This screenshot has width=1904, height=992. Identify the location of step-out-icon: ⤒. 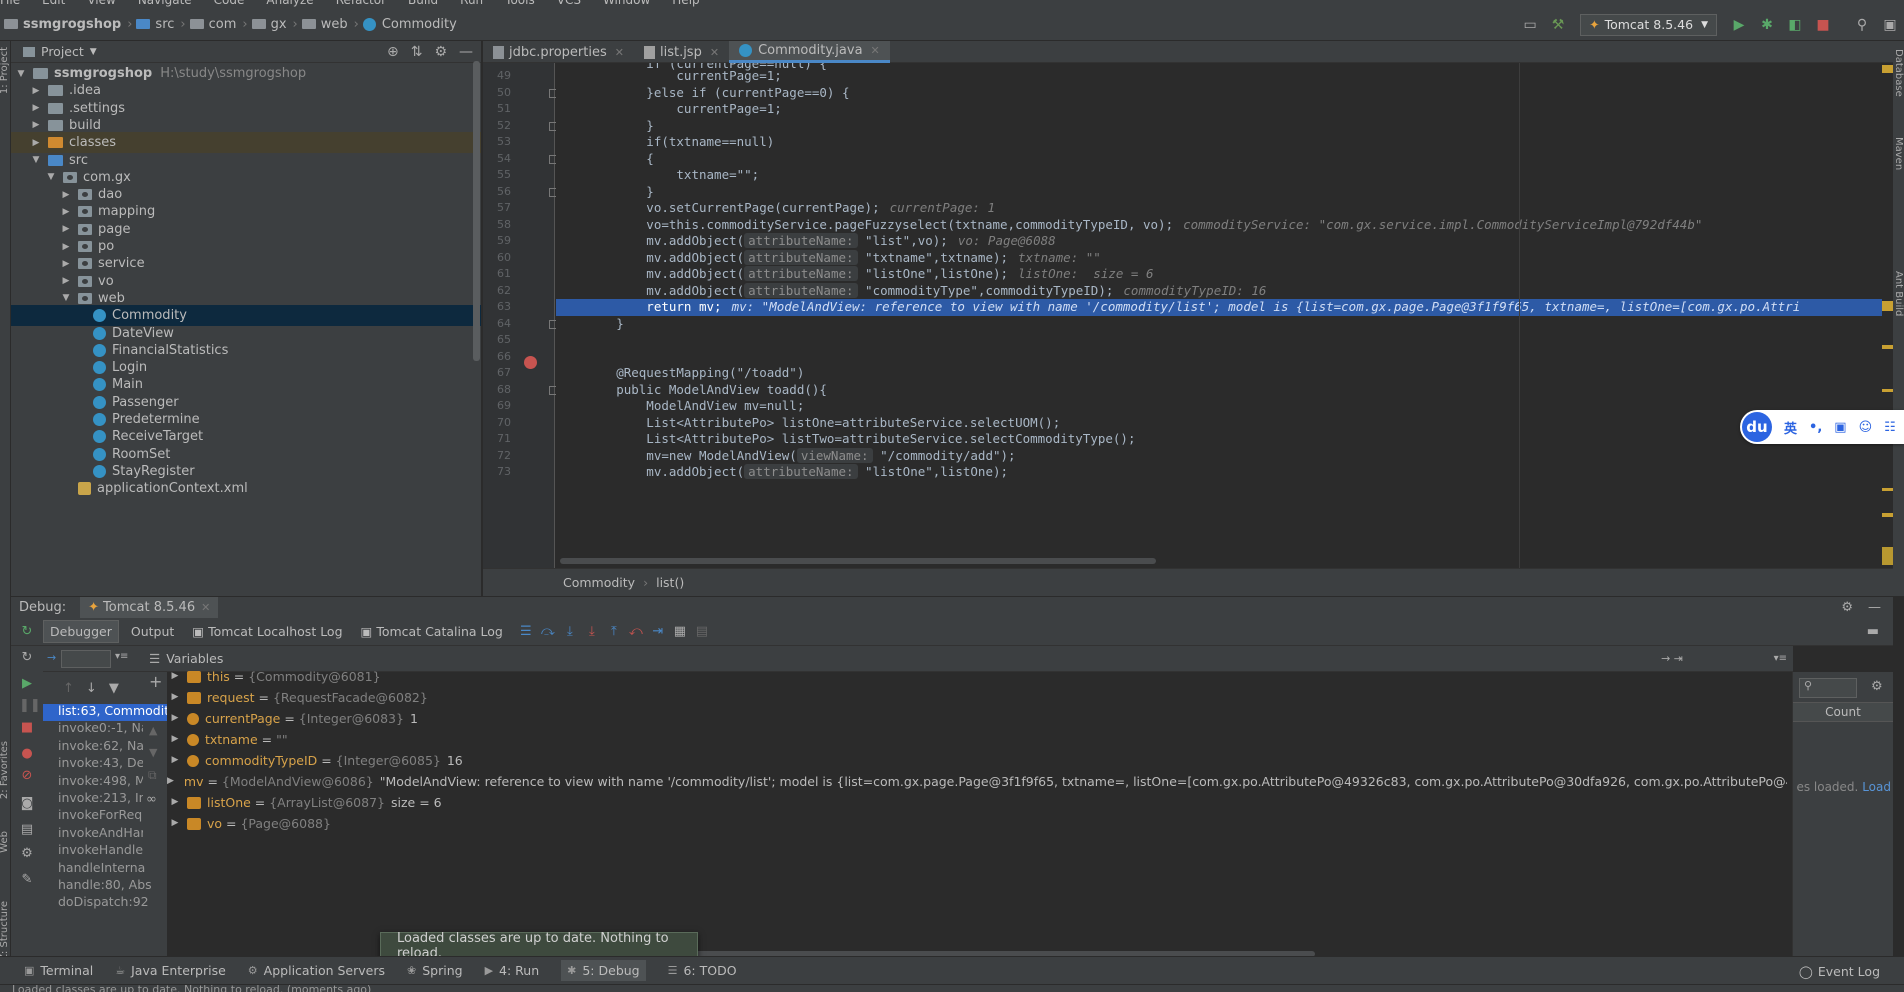
(614, 632).